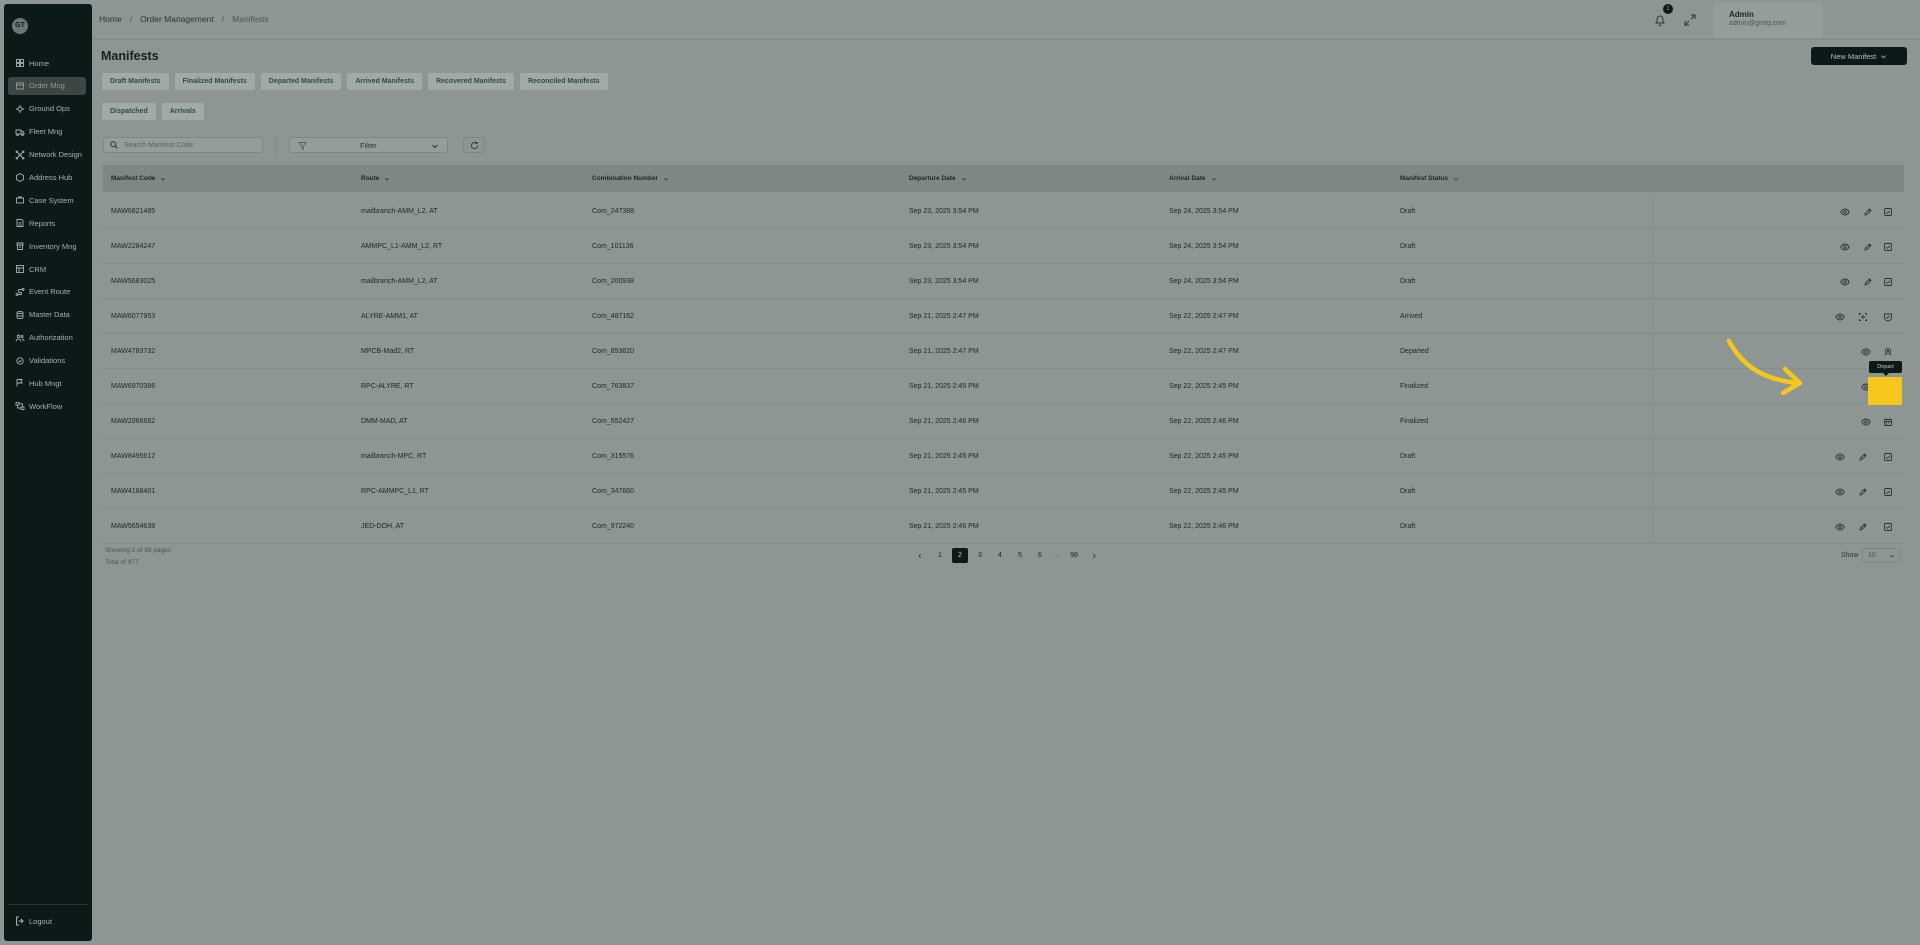 This screenshot has width=1920, height=945. I want to click on column-header-label: Arrival Date, so click(1187, 178).